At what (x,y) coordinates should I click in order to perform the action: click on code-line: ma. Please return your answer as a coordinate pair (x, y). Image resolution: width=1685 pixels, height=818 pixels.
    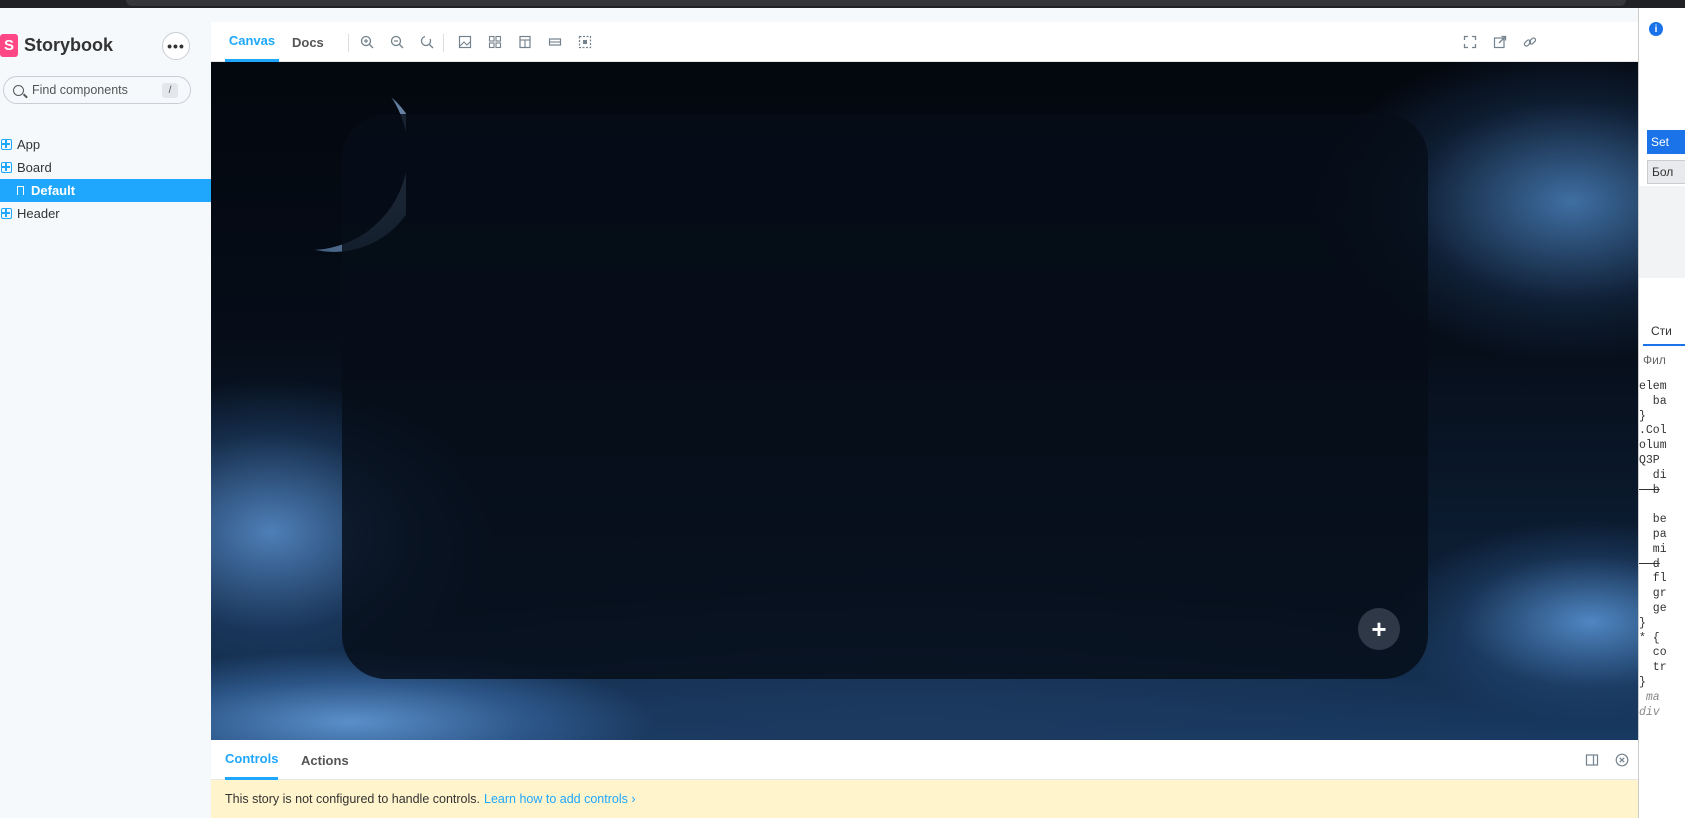
    Looking at the image, I should click on (1649, 697).